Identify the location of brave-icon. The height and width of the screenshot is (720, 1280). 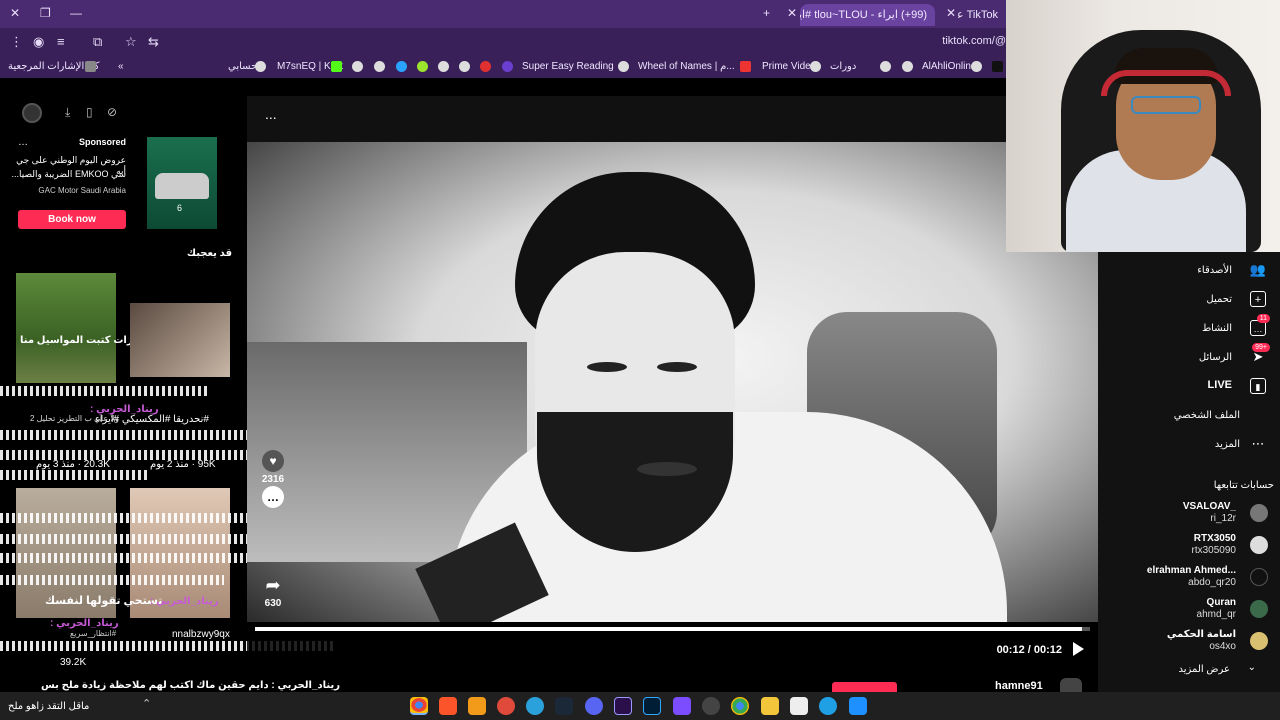
(448, 706).